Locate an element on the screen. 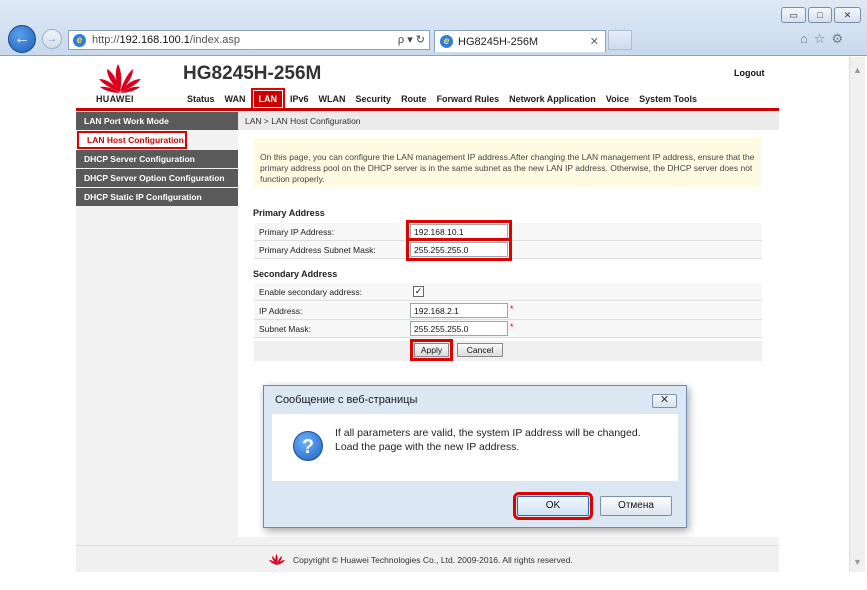 This screenshot has width=867, height=590. primary-mask-input is located at coordinates (459, 249).